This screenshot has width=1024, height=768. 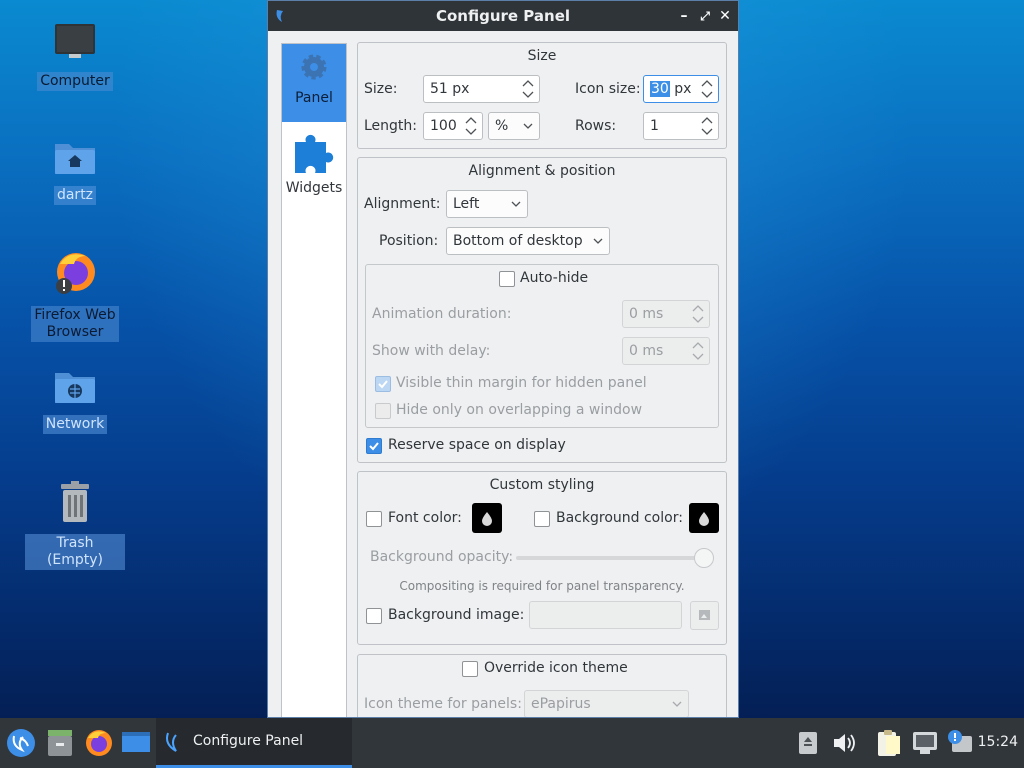 I want to click on background-color-button, so click(x=704, y=518).